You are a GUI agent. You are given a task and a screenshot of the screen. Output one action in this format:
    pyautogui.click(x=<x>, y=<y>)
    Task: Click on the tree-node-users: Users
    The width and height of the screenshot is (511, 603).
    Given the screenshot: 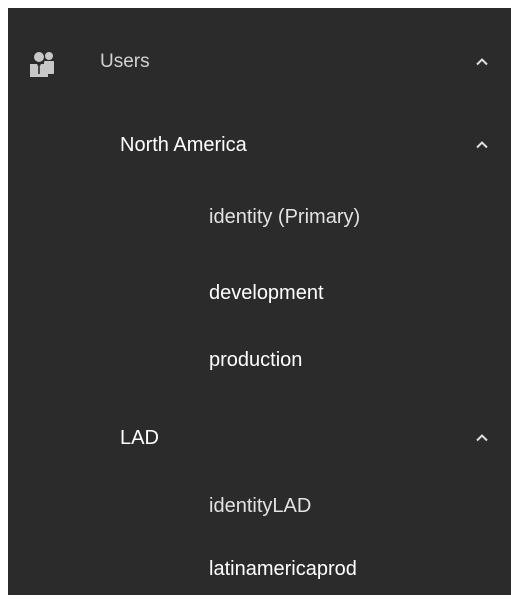 What is the action you would take?
    pyautogui.click(x=259, y=62)
    